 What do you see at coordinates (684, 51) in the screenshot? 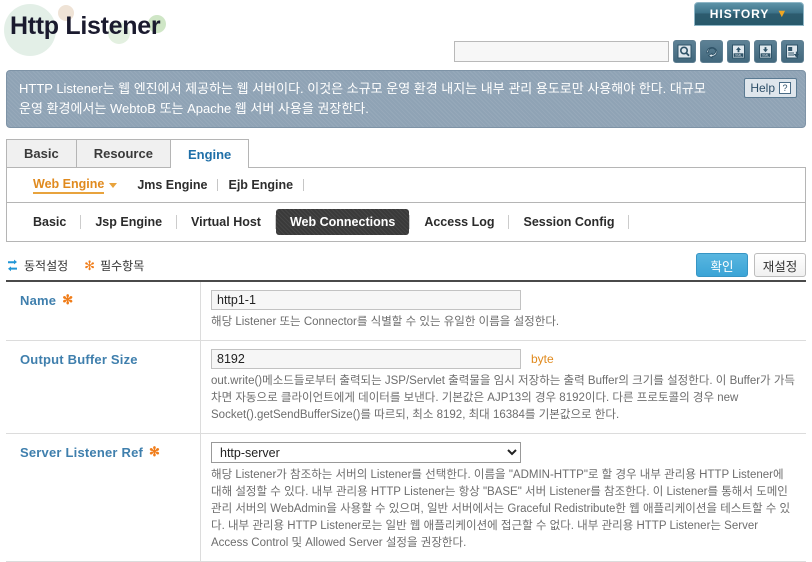
I see `search-icon` at bounding box center [684, 51].